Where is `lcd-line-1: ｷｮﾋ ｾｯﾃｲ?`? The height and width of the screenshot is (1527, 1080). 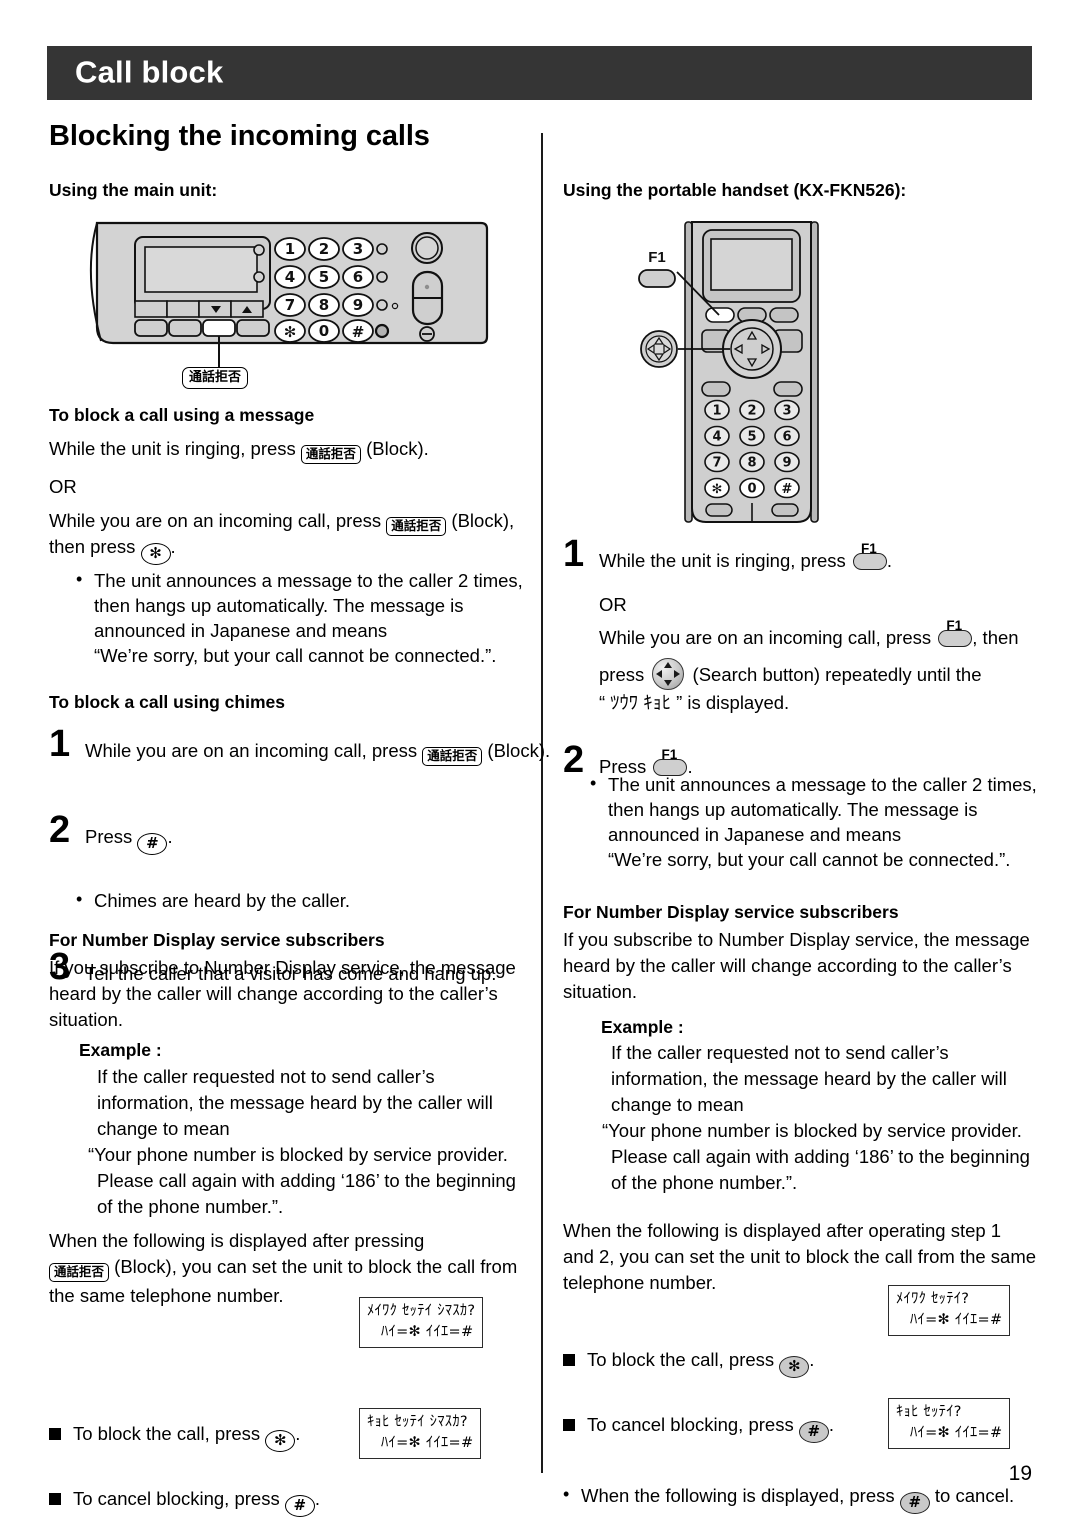 lcd-line-1: ｷｮﾋ ｾｯﾃｲ? is located at coordinates (929, 1412).